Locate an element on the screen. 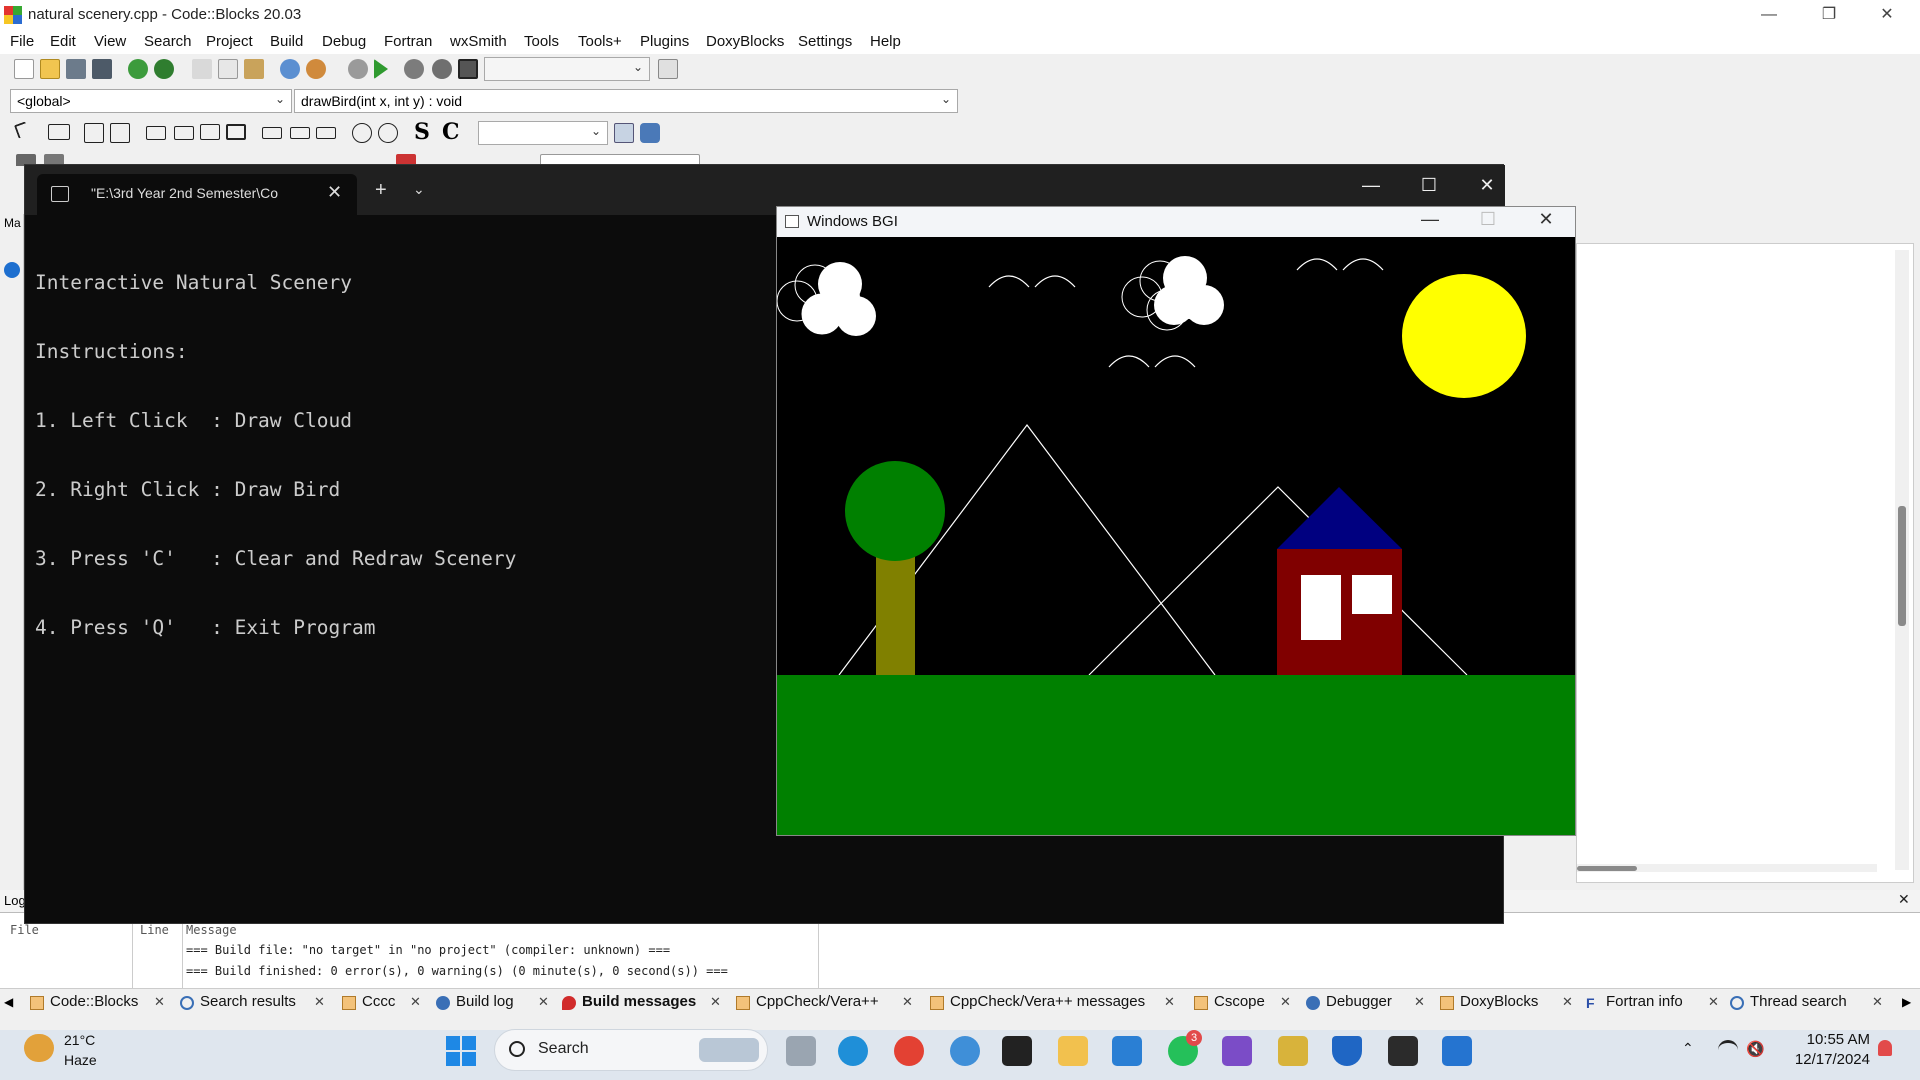 This screenshot has width=1920, height=1080. menu-plugins: Plugins is located at coordinates (664, 41).